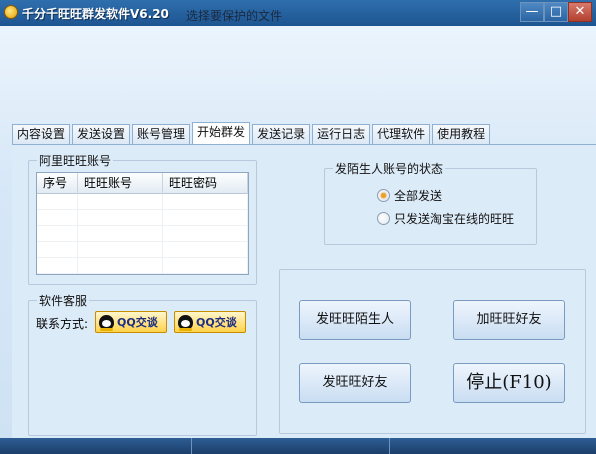 The image size is (596, 454). I want to click on tab-bar: 内容设置 发送设置 账号管理 开始群发 发送记录 运行日志 代理软件 使用教程, so click(252, 133).